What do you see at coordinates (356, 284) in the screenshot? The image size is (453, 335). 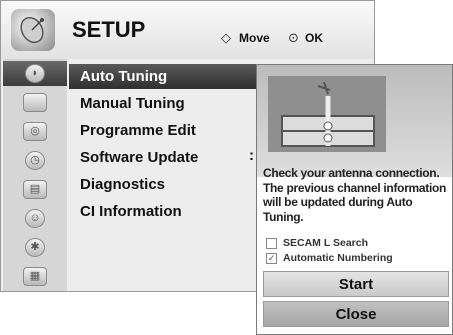 I see `start-button: Start` at bounding box center [356, 284].